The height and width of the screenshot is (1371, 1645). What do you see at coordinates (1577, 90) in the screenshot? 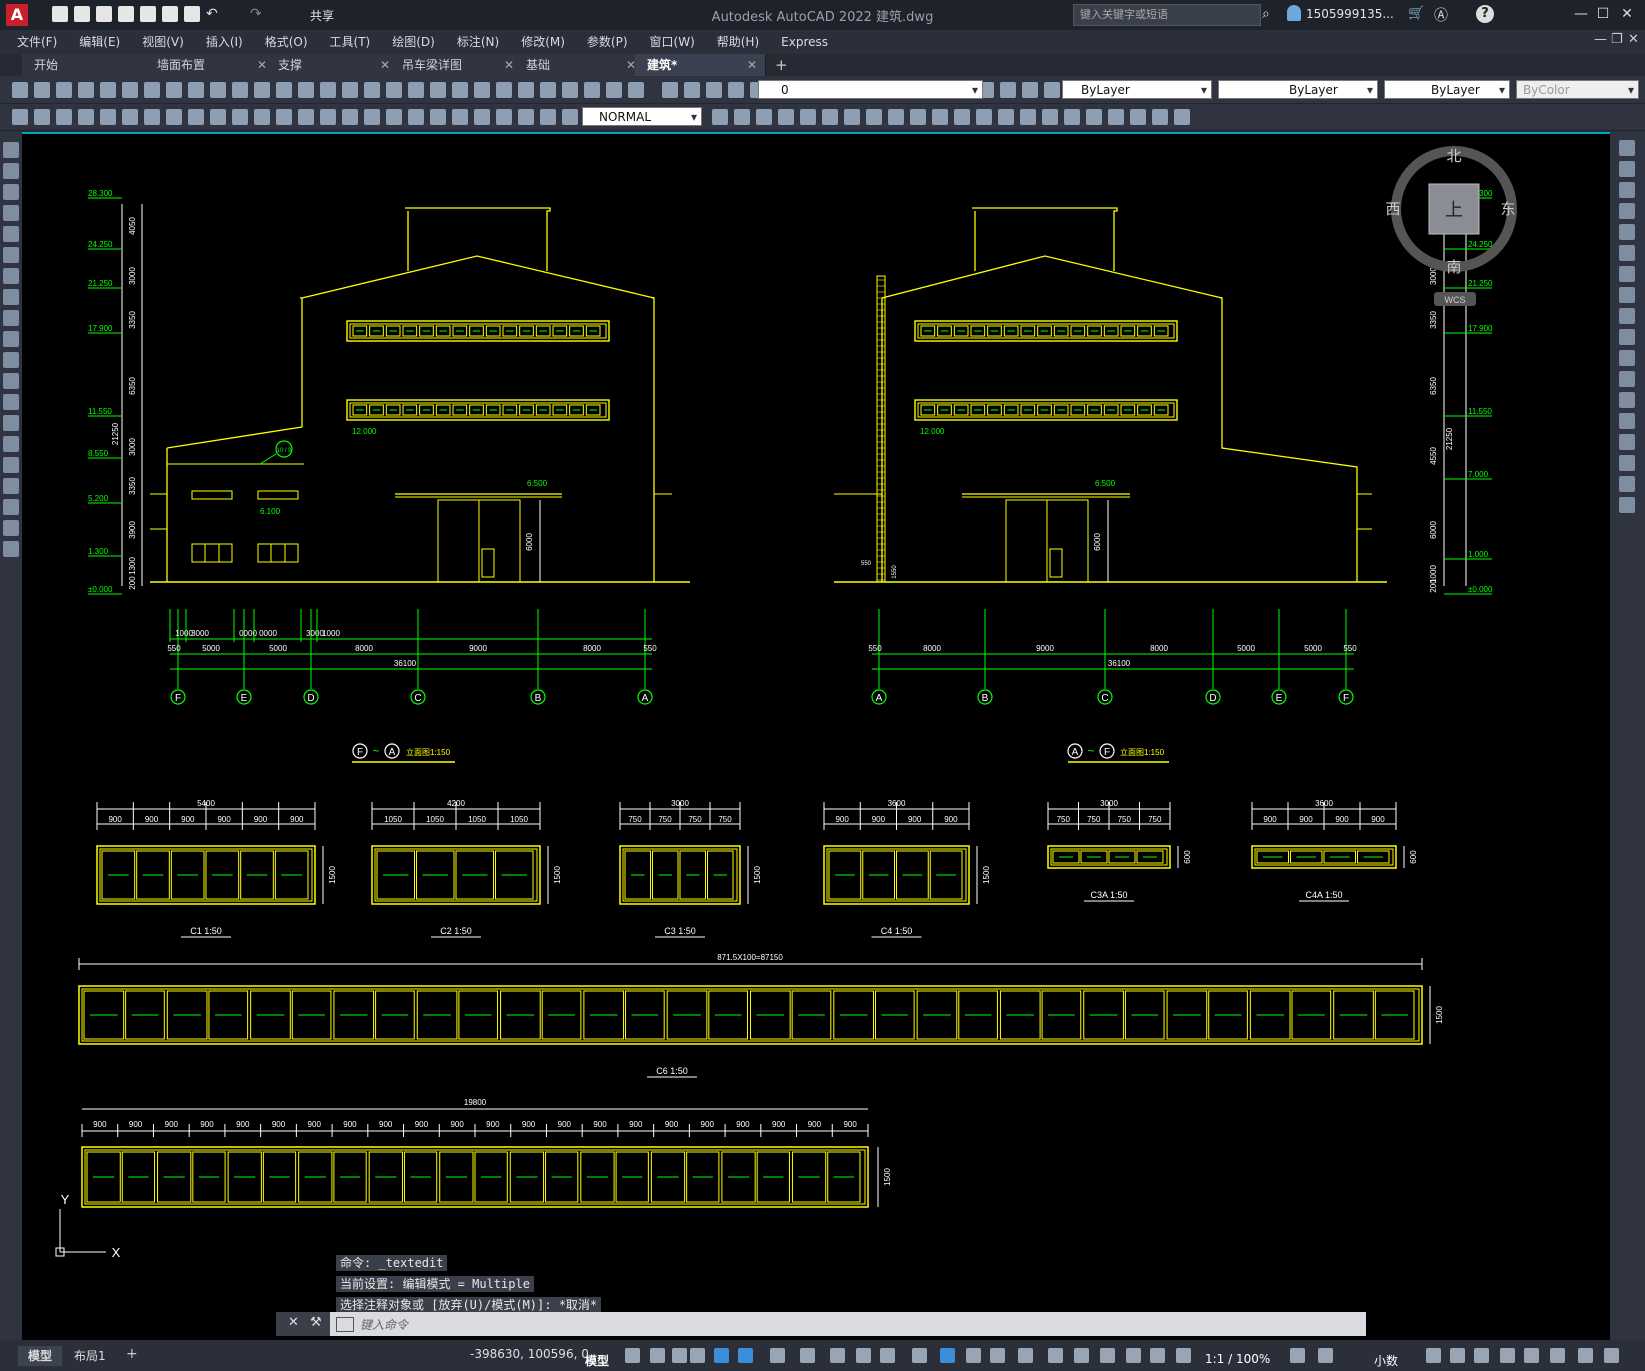
I see `plotstyle-dropdown: ByColor` at bounding box center [1577, 90].